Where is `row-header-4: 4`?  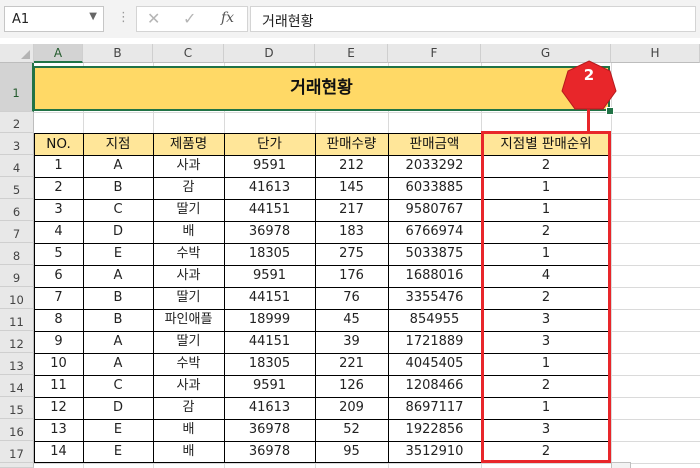 row-header-4: 4 is located at coordinates (17, 166).